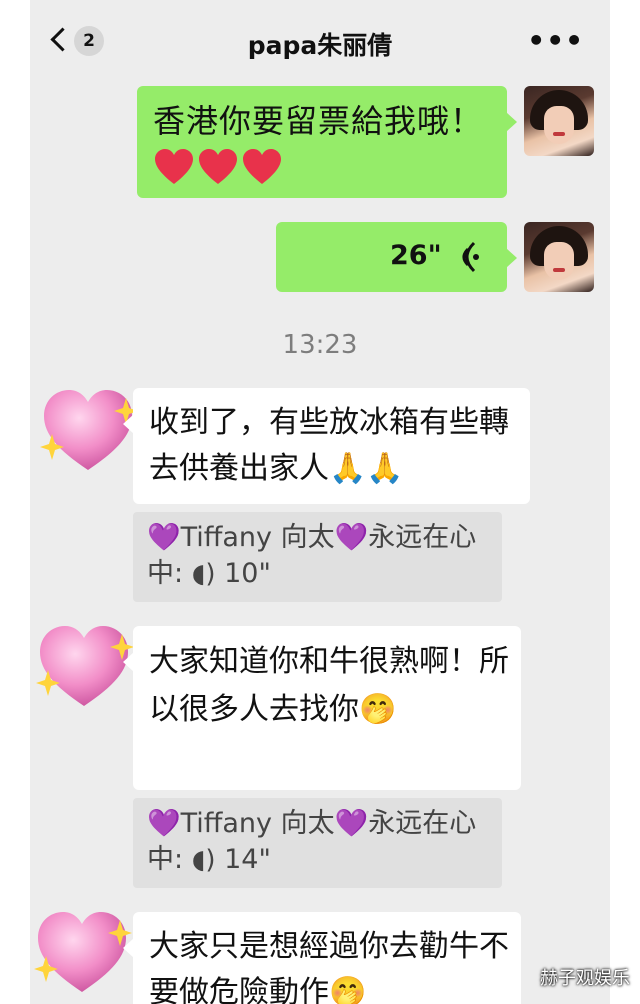 The image size is (640, 1004). Describe the element at coordinates (247, 859) in the screenshot. I see `quote-voice-duration: 14"` at that location.